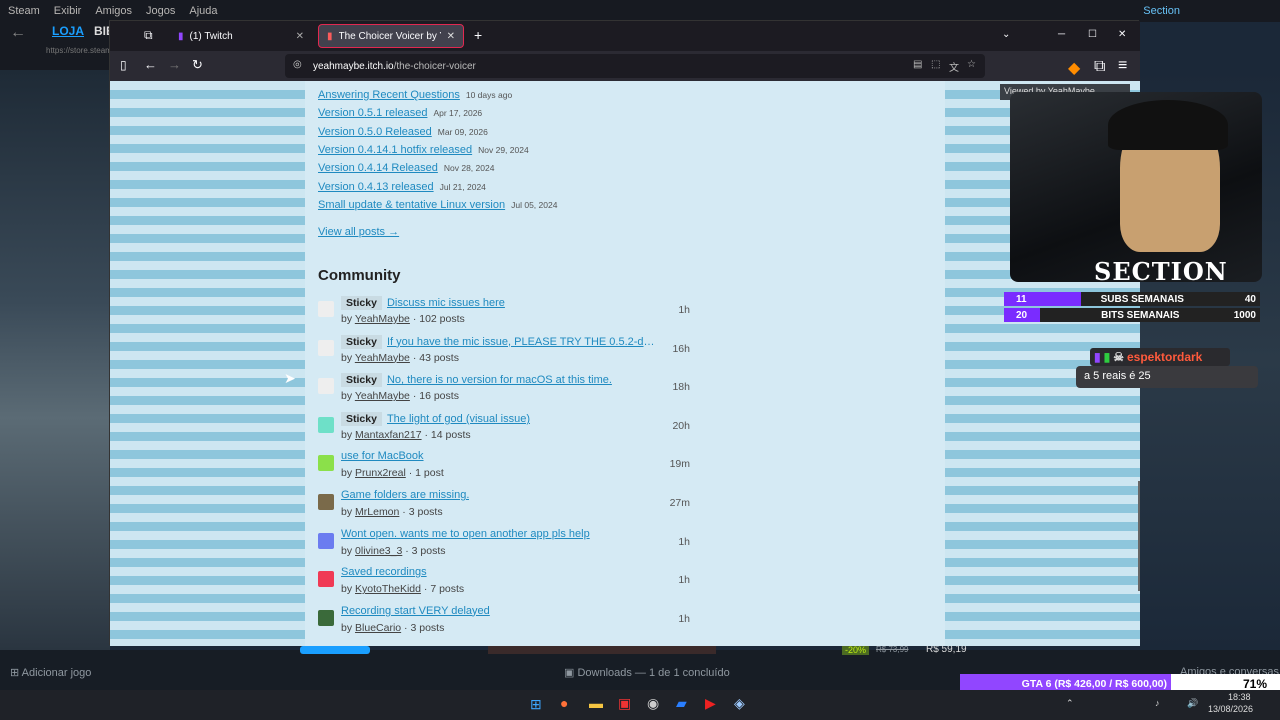 The width and height of the screenshot is (1280, 720). I want to click on topic-link: Game folders are missing., so click(405, 495).